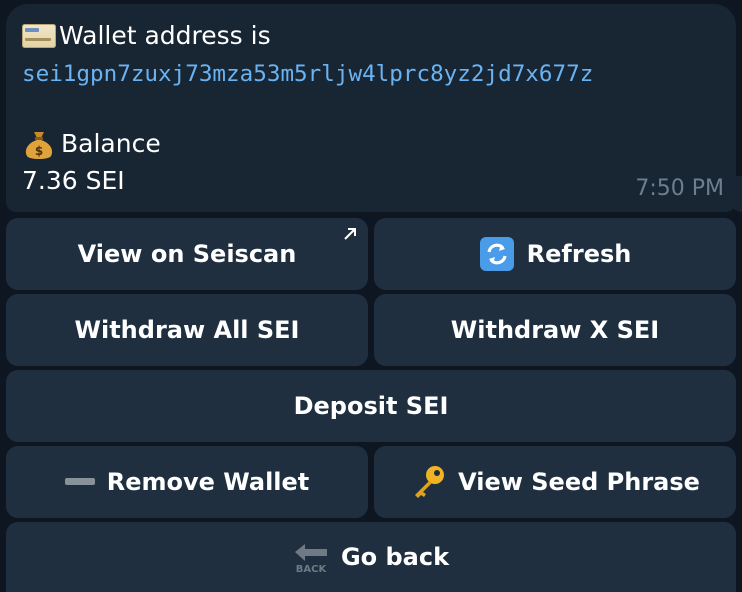 Image resolution: width=742 pixels, height=592 pixels. What do you see at coordinates (395, 557) in the screenshot?
I see `go-back-label: Go back` at bounding box center [395, 557].